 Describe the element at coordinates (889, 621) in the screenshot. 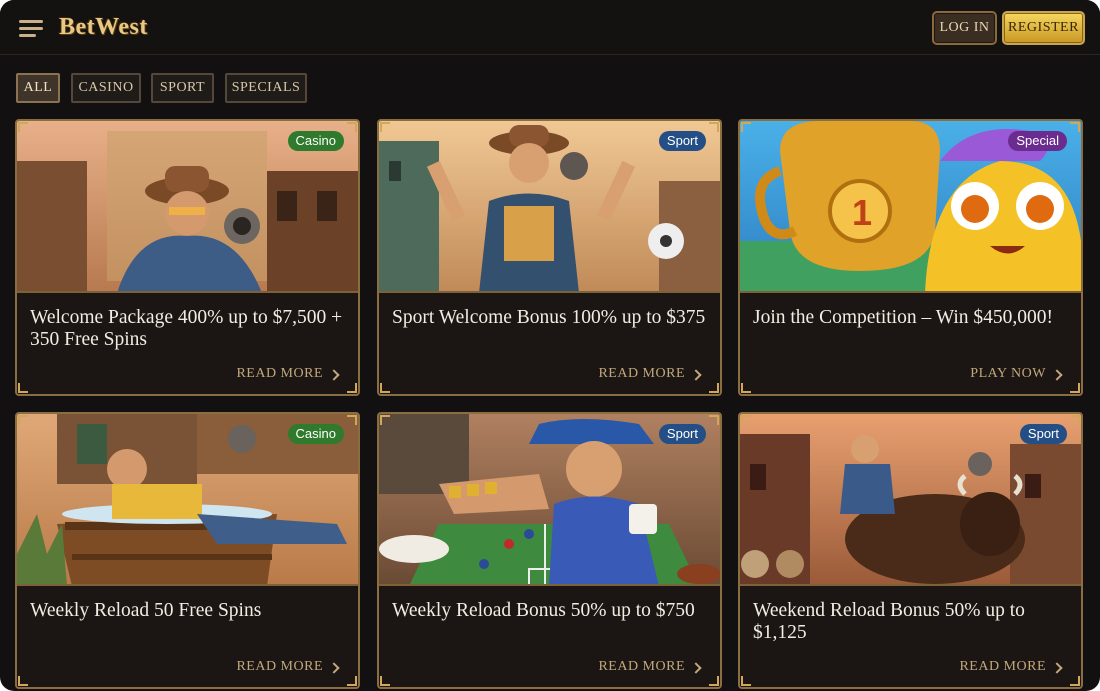

I see `promo-title: Weekend Reload Bonus 50% up to $1,125` at that location.